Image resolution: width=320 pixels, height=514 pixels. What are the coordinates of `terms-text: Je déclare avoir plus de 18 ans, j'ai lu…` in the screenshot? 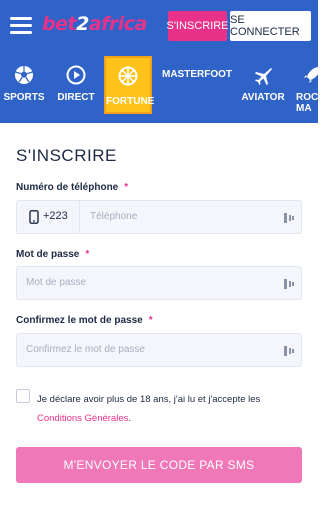 It's located at (149, 409).